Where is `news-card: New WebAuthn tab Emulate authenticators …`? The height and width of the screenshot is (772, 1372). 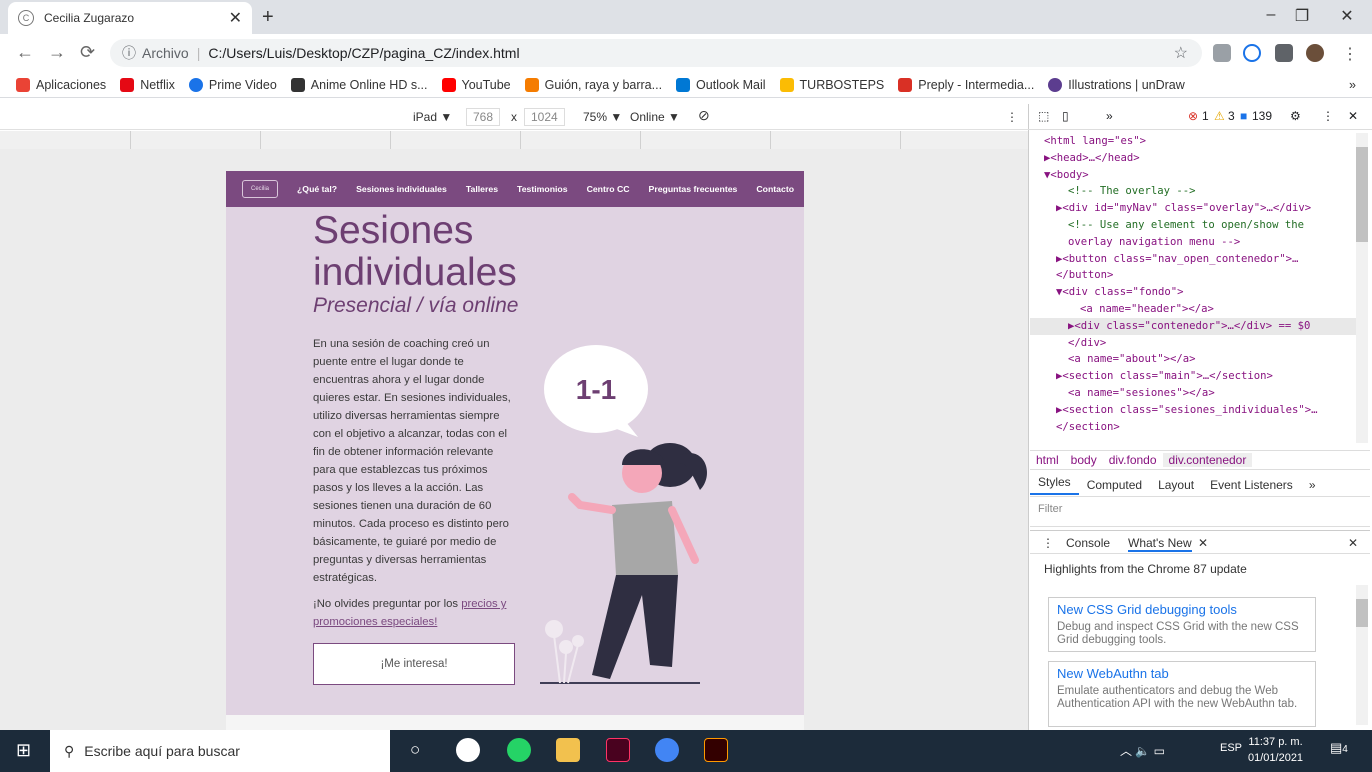
news-card: New WebAuthn tab Emulate authenticators … is located at coordinates (1182, 694).